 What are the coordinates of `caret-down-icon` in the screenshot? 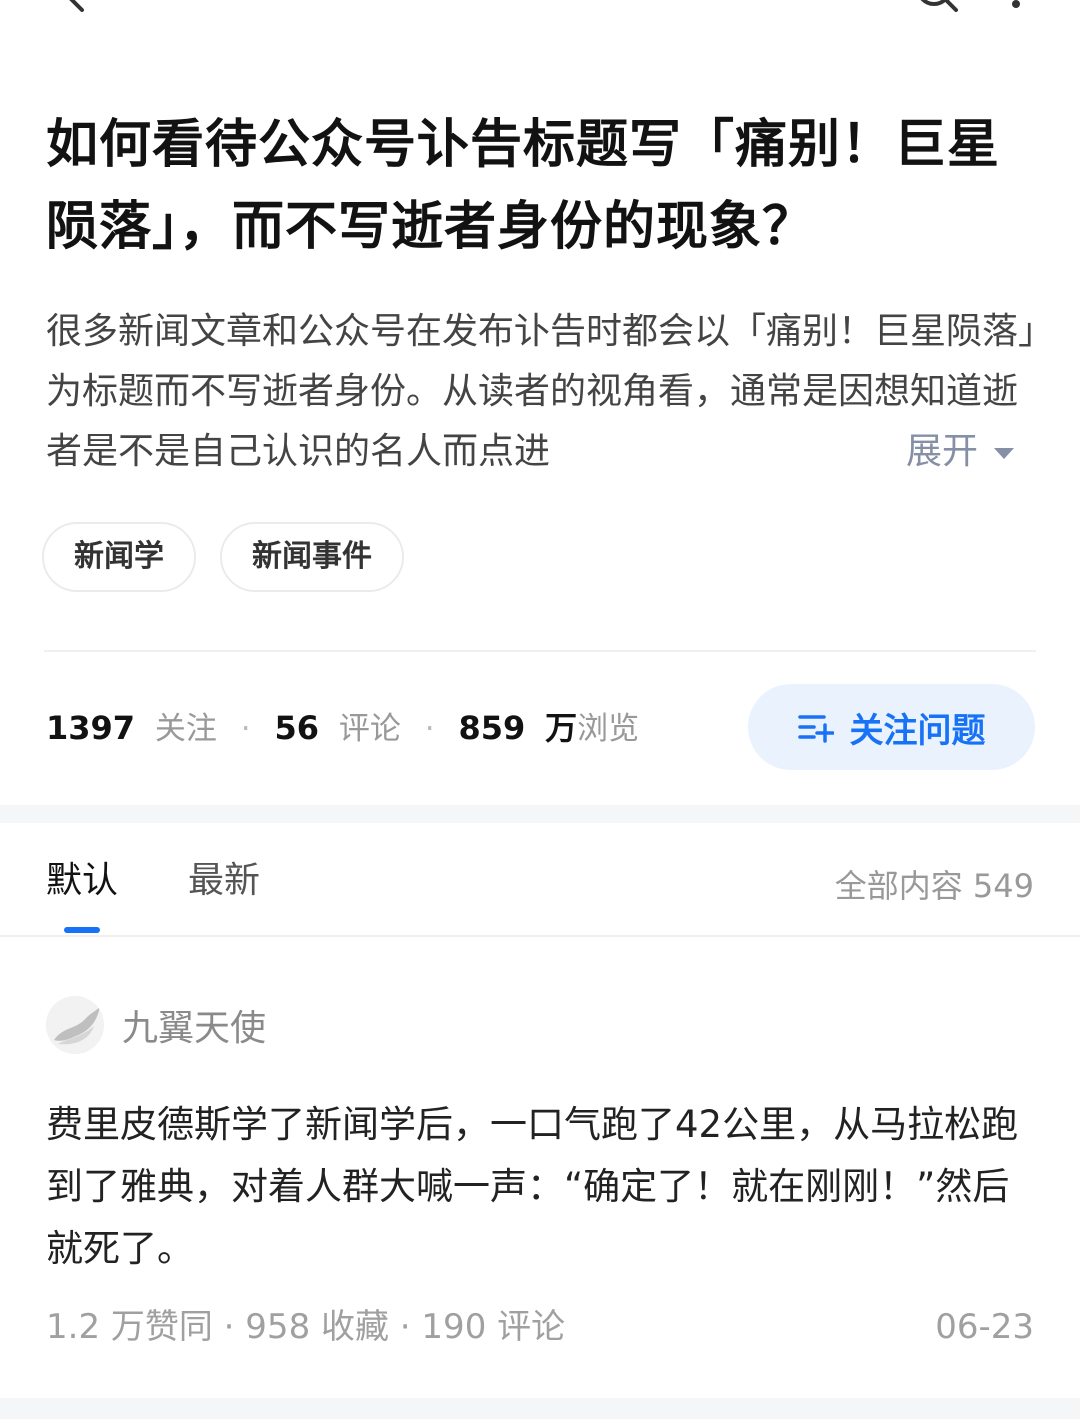 It's located at (1004, 453).